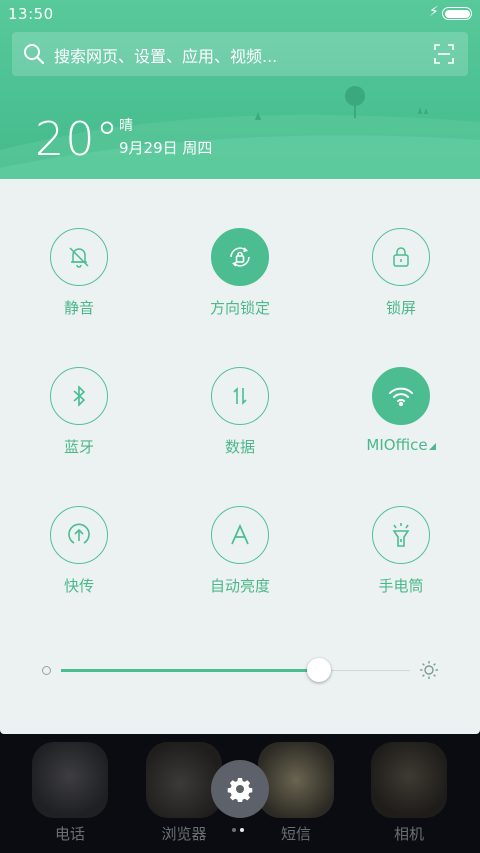 The height and width of the screenshot is (853, 480). I want to click on app-phone: 电话, so click(70, 793).